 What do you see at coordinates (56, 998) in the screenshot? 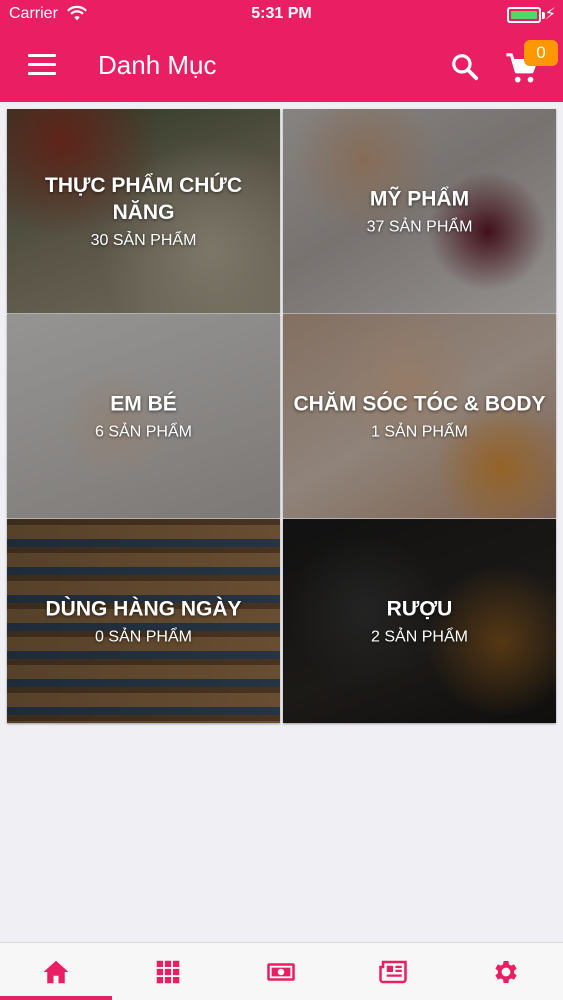
I see `active-tab-indicator` at bounding box center [56, 998].